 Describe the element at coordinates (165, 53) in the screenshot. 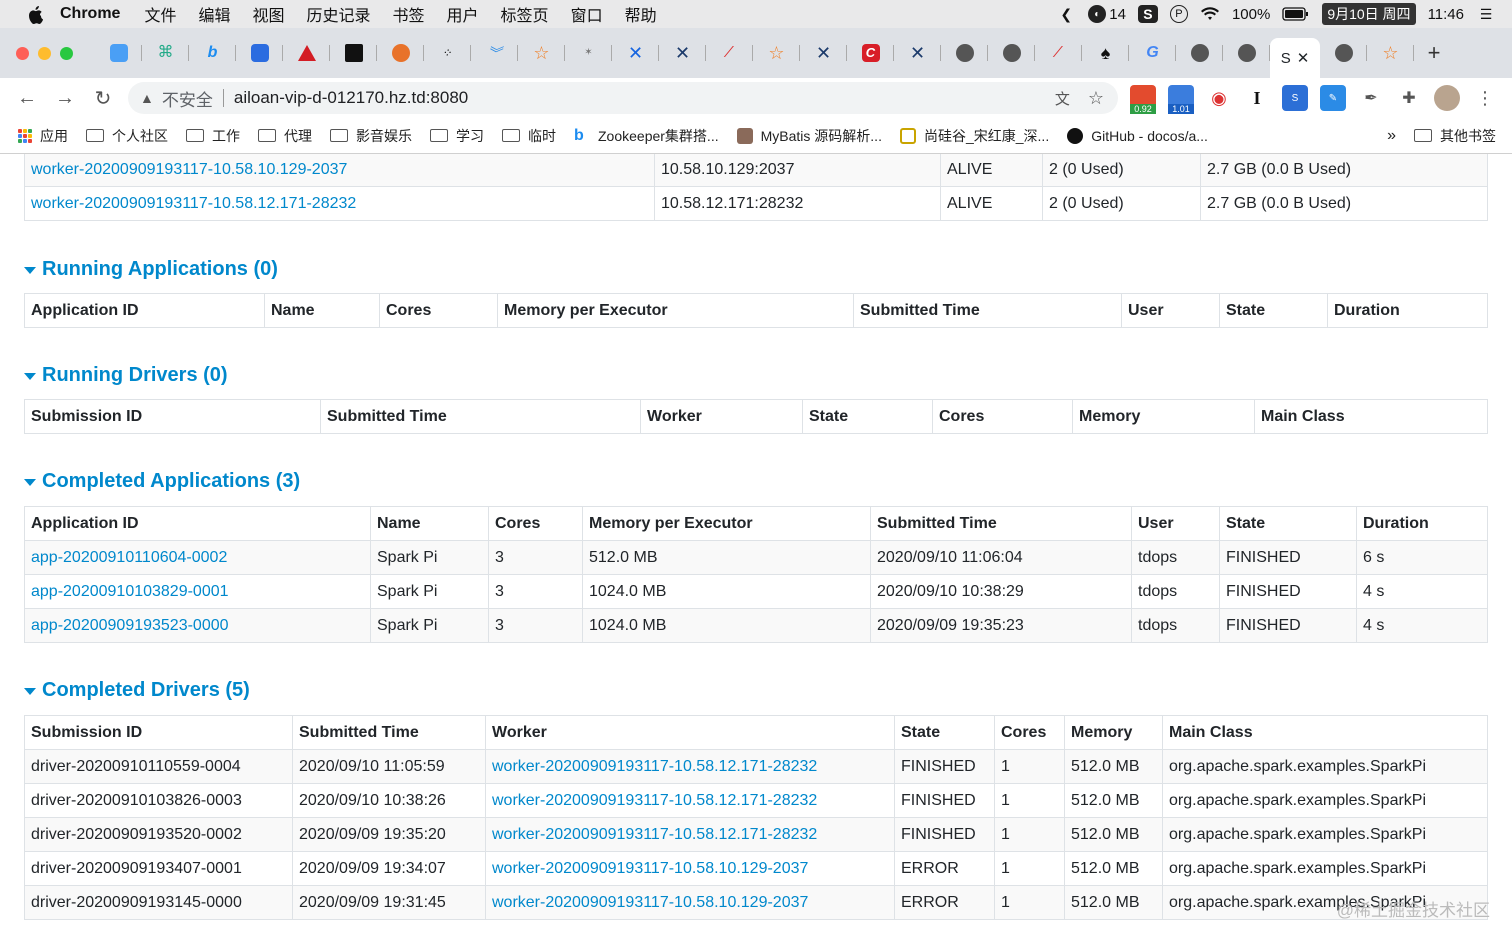

I see `tab-command: ⌘` at that location.